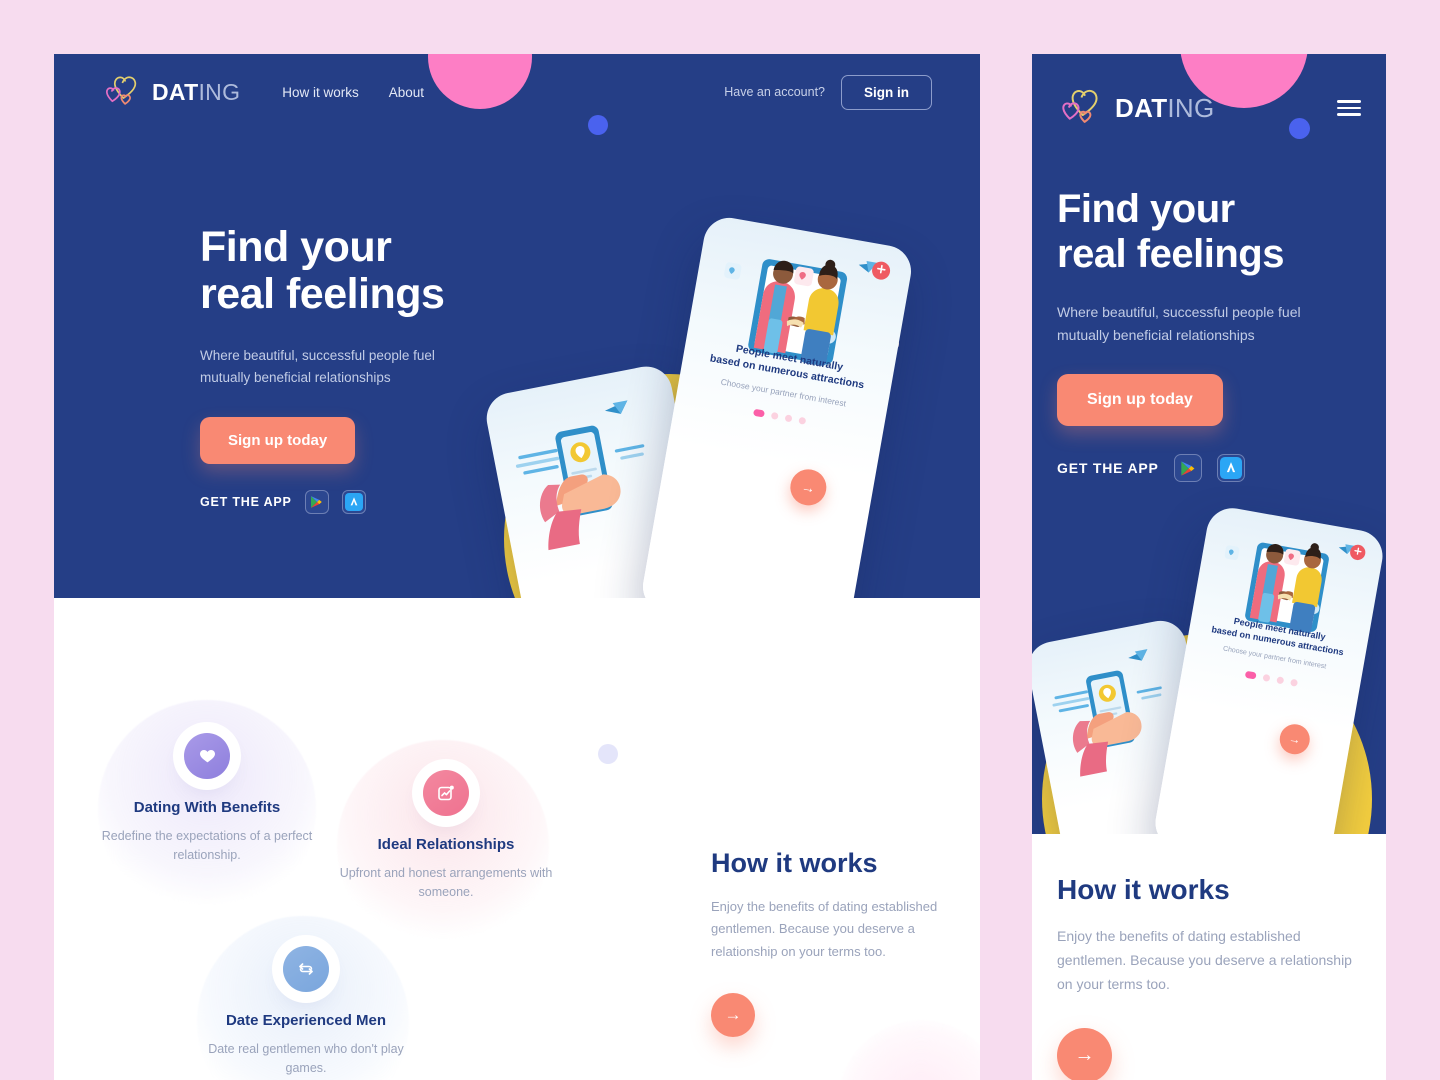  What do you see at coordinates (608, 754) in the screenshot?
I see `decor-lavender-dot` at bounding box center [608, 754].